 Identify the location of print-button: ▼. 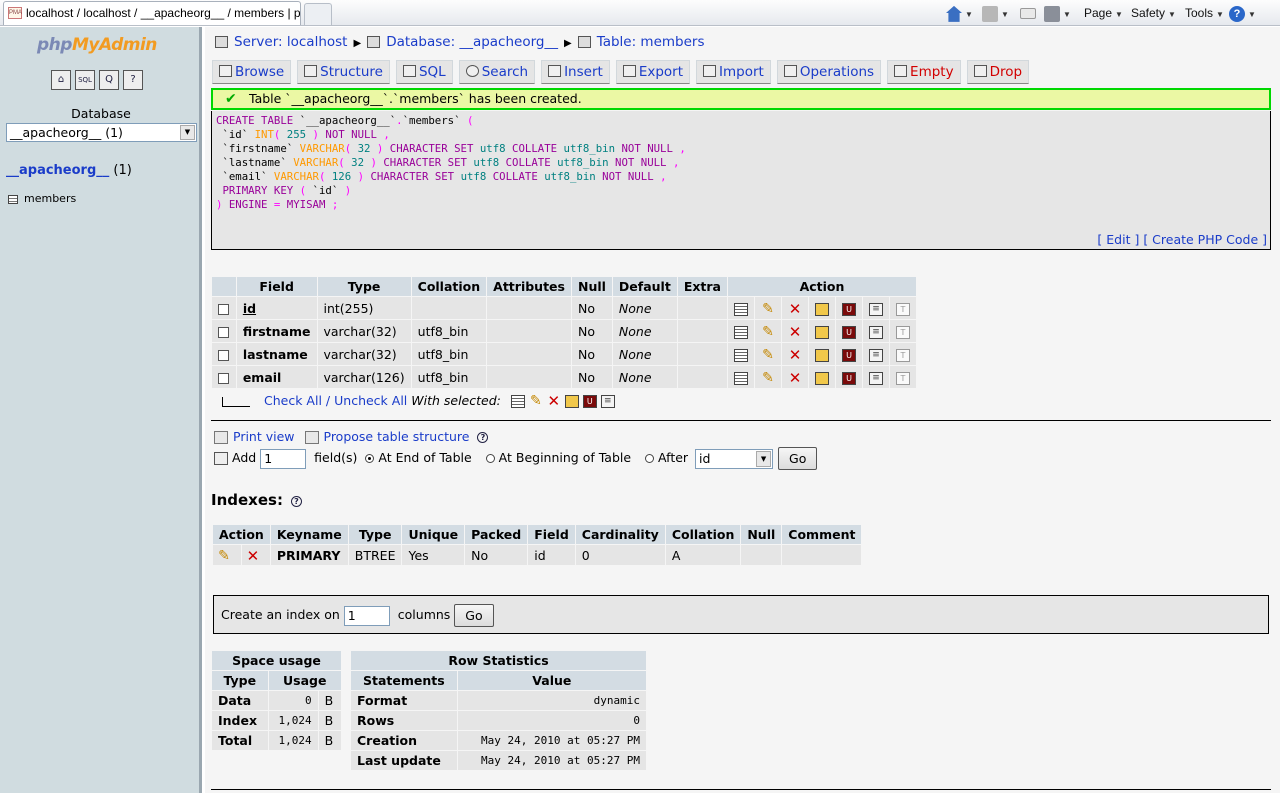
(1057, 13).